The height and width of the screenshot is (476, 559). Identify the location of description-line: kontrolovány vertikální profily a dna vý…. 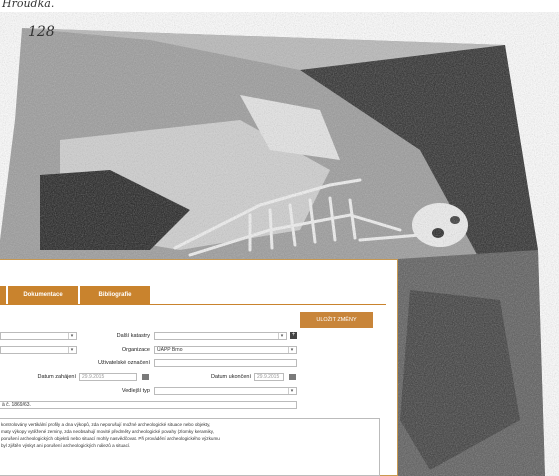
(106, 424).